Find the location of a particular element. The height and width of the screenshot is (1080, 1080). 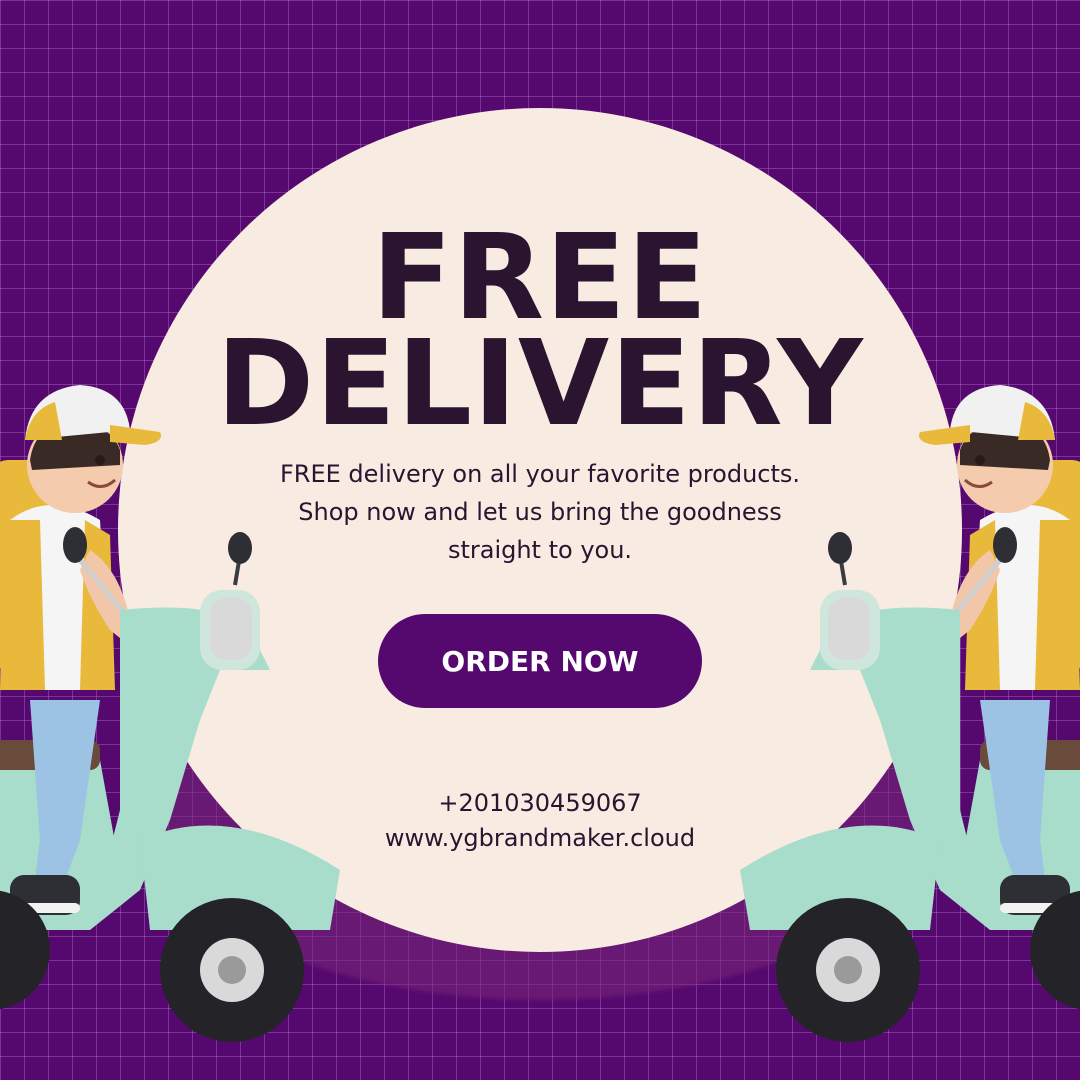

description-line-3: straight to you. is located at coordinates (540, 550).